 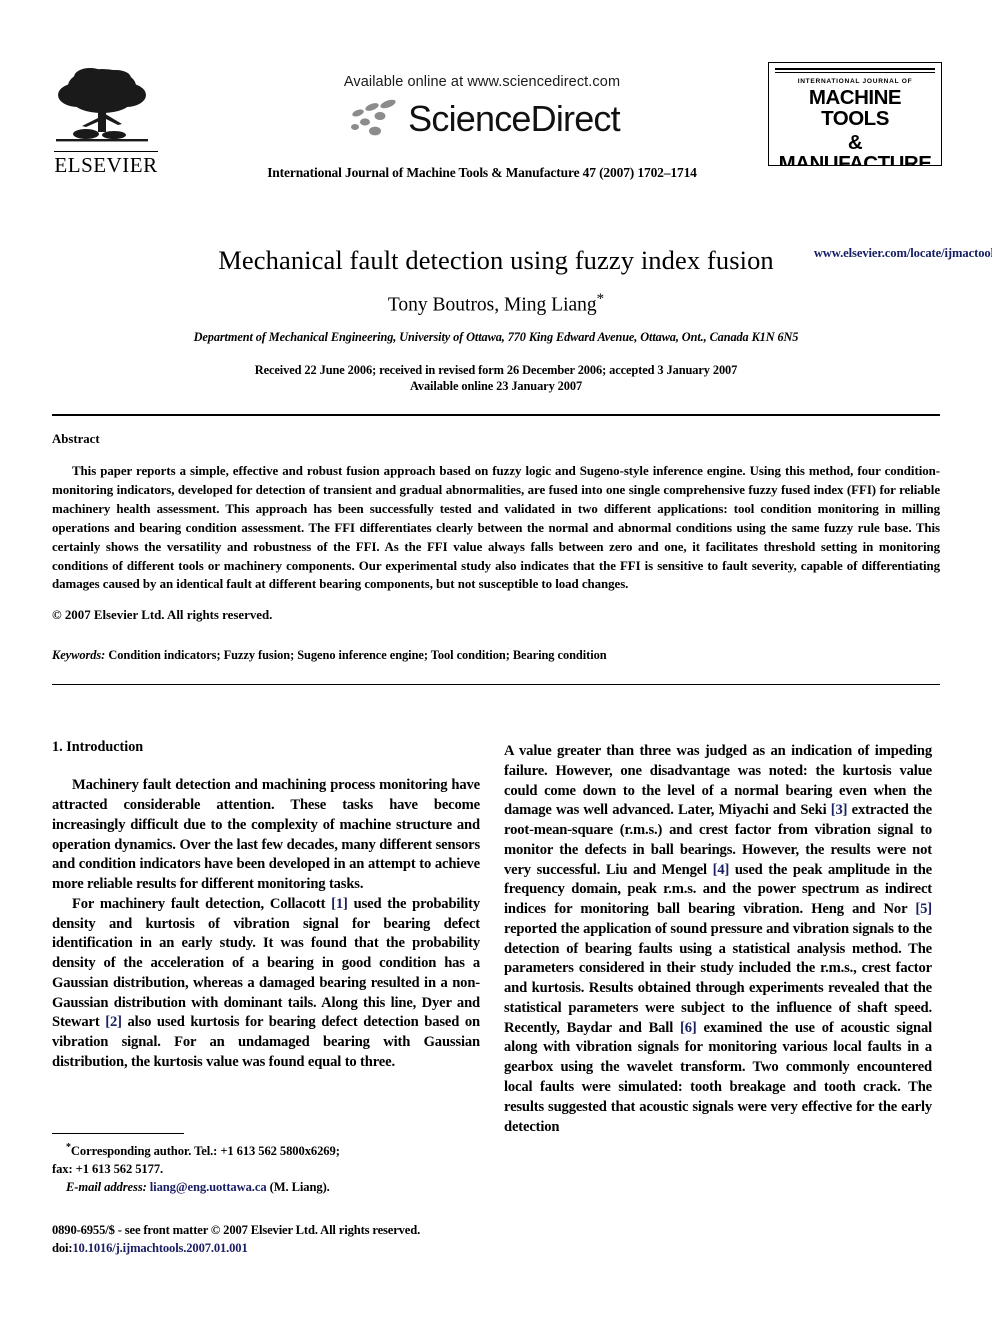 What do you see at coordinates (855, 148) in the screenshot?
I see `cover-title-line2: & MANUFACTURE` at bounding box center [855, 148].